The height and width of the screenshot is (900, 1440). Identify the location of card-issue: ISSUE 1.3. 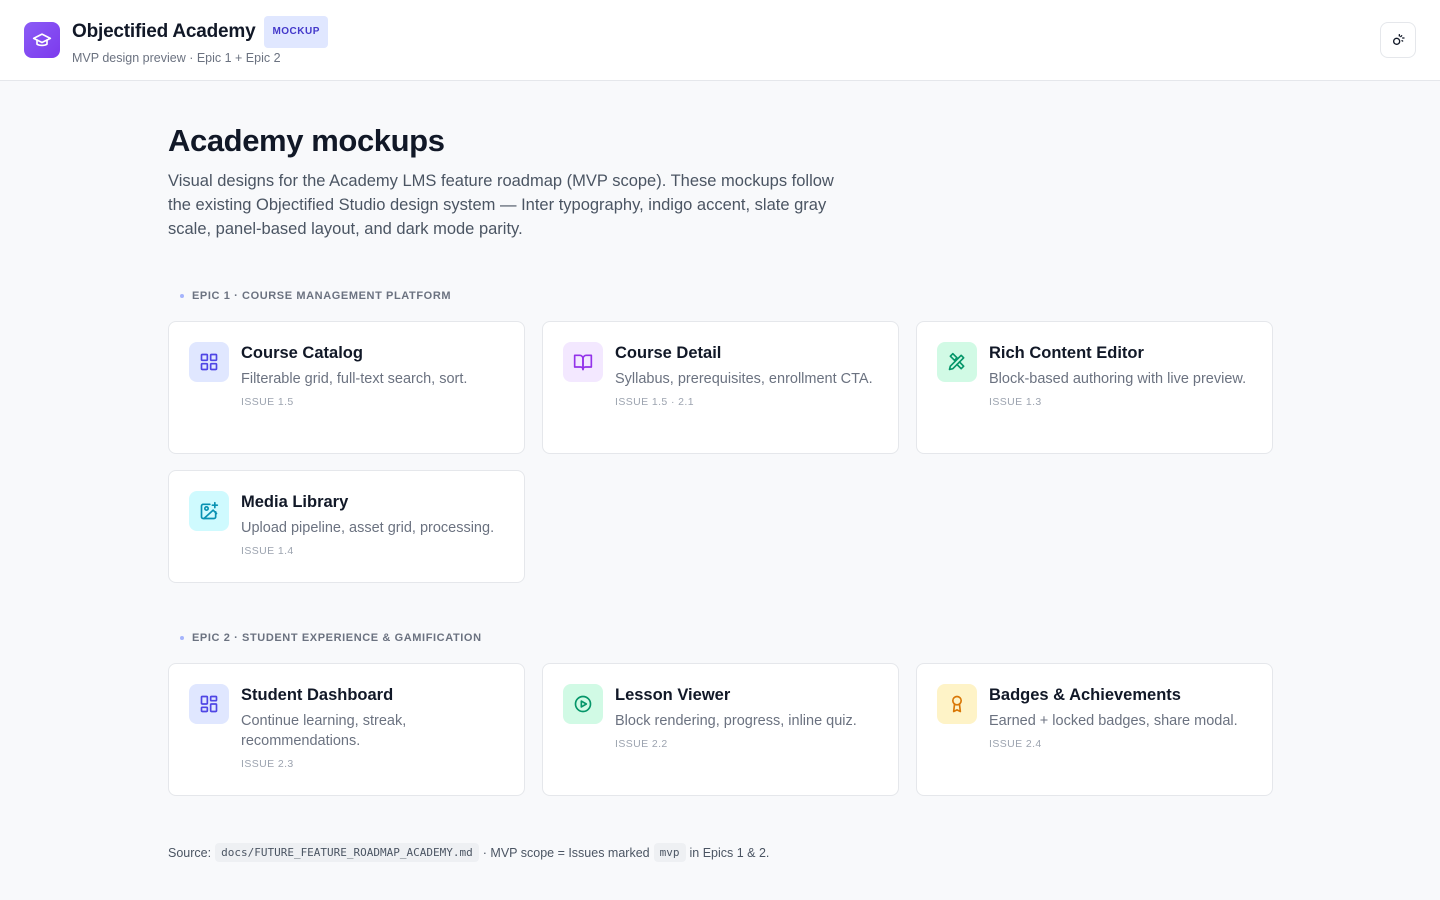
(1015, 402).